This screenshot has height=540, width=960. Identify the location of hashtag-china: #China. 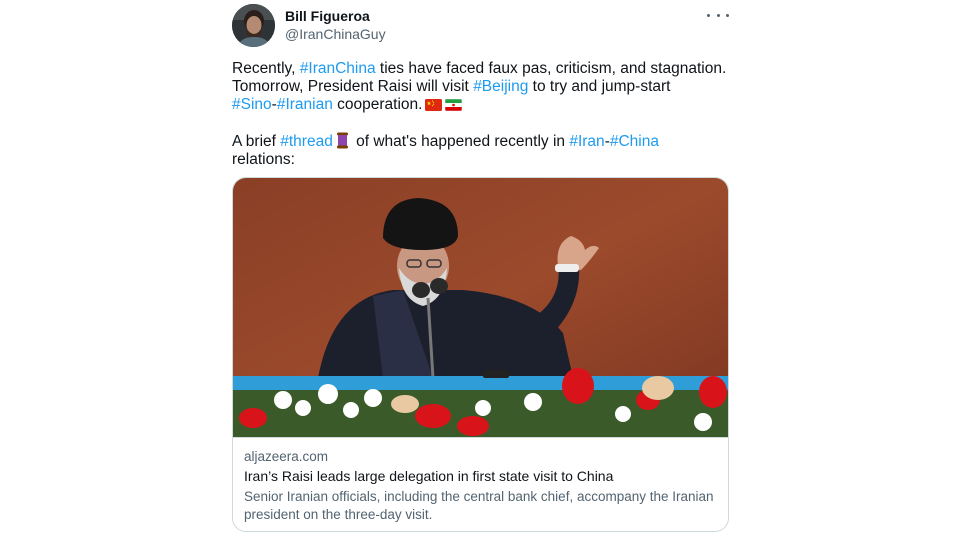
(634, 141).